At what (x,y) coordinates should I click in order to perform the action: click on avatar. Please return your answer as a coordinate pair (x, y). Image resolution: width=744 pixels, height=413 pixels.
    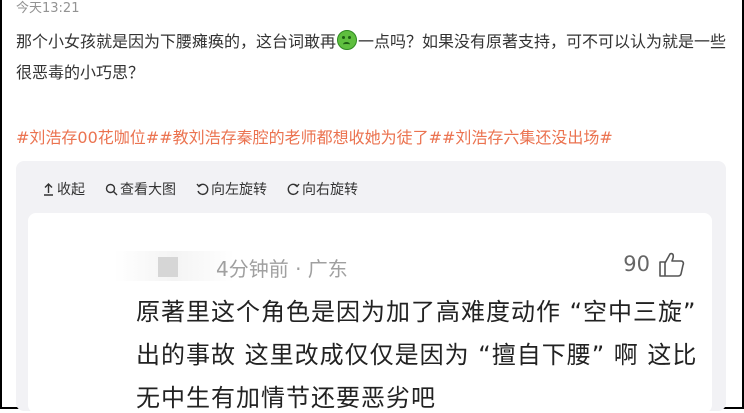
    Looking at the image, I should click on (168, 267).